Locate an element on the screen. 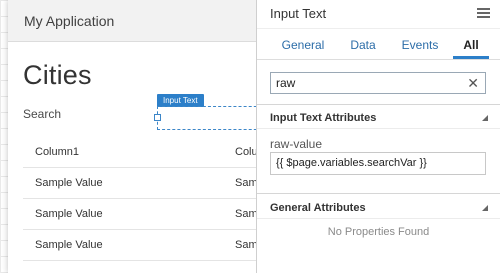  table-header-row: Column1 Colu is located at coordinates (139, 152).